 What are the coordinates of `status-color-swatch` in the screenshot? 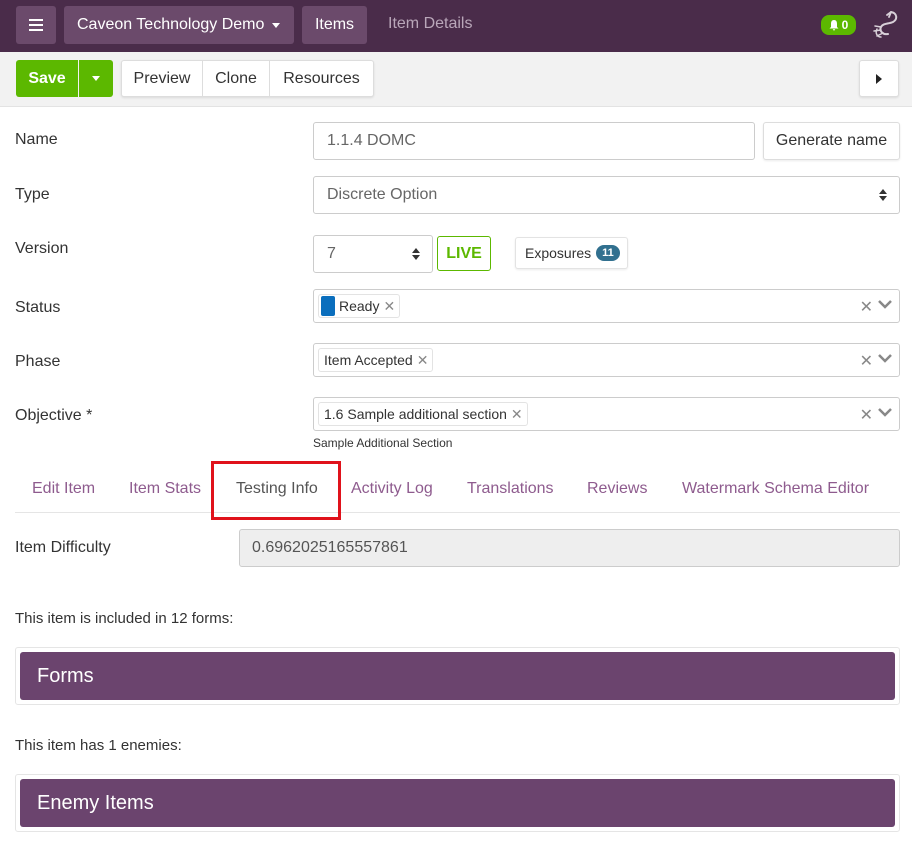 It's located at (328, 306).